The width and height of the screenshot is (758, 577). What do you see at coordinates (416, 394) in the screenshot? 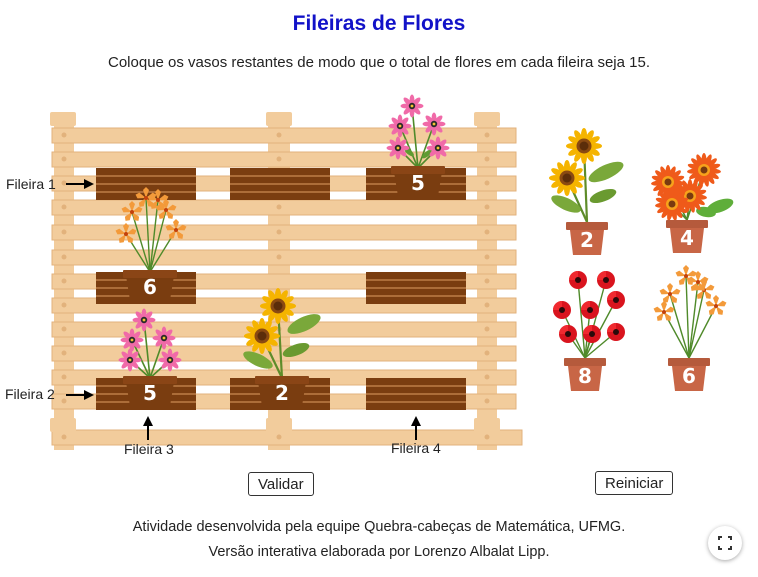
I see `slot-r3c3` at bounding box center [416, 394].